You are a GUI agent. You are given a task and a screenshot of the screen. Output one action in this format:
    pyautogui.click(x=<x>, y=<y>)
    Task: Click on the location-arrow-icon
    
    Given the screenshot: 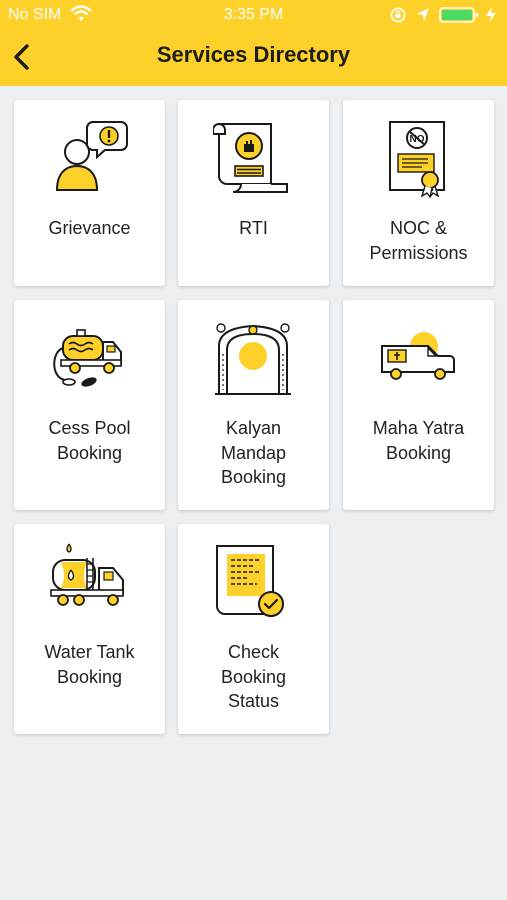 What is the action you would take?
    pyautogui.click(x=423, y=14)
    